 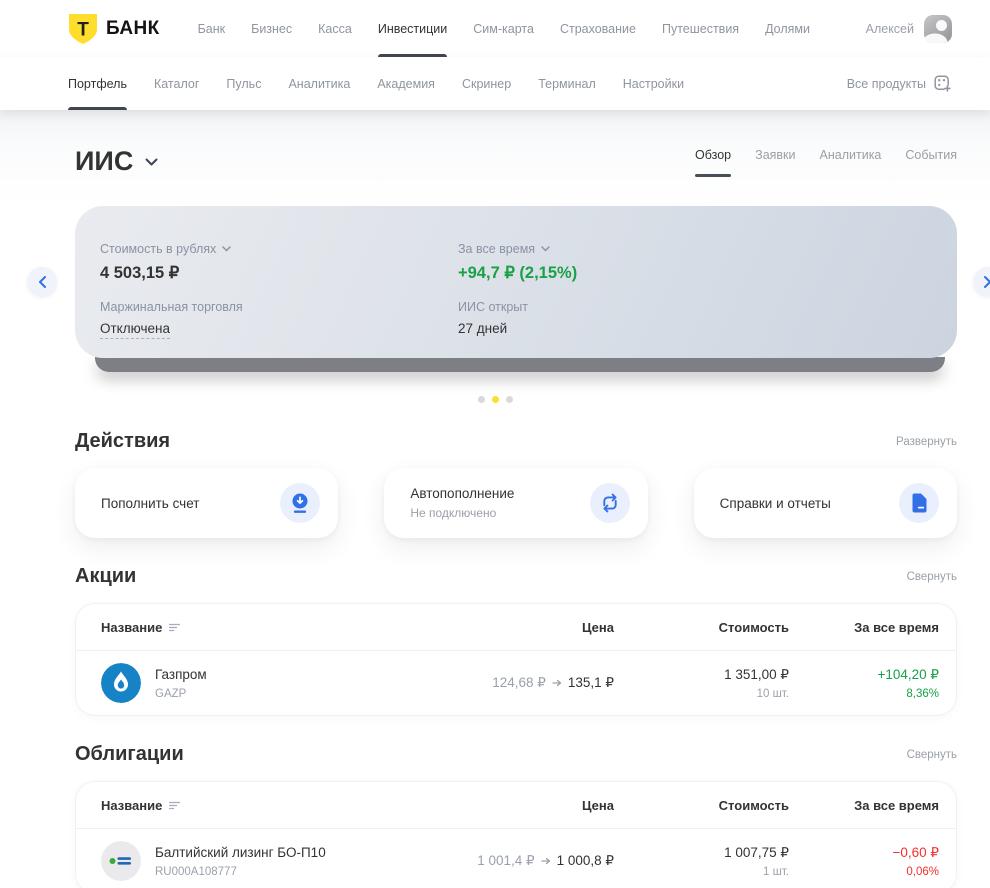 What do you see at coordinates (121, 861) in the screenshot?
I see `baltic-leasing-logo` at bounding box center [121, 861].